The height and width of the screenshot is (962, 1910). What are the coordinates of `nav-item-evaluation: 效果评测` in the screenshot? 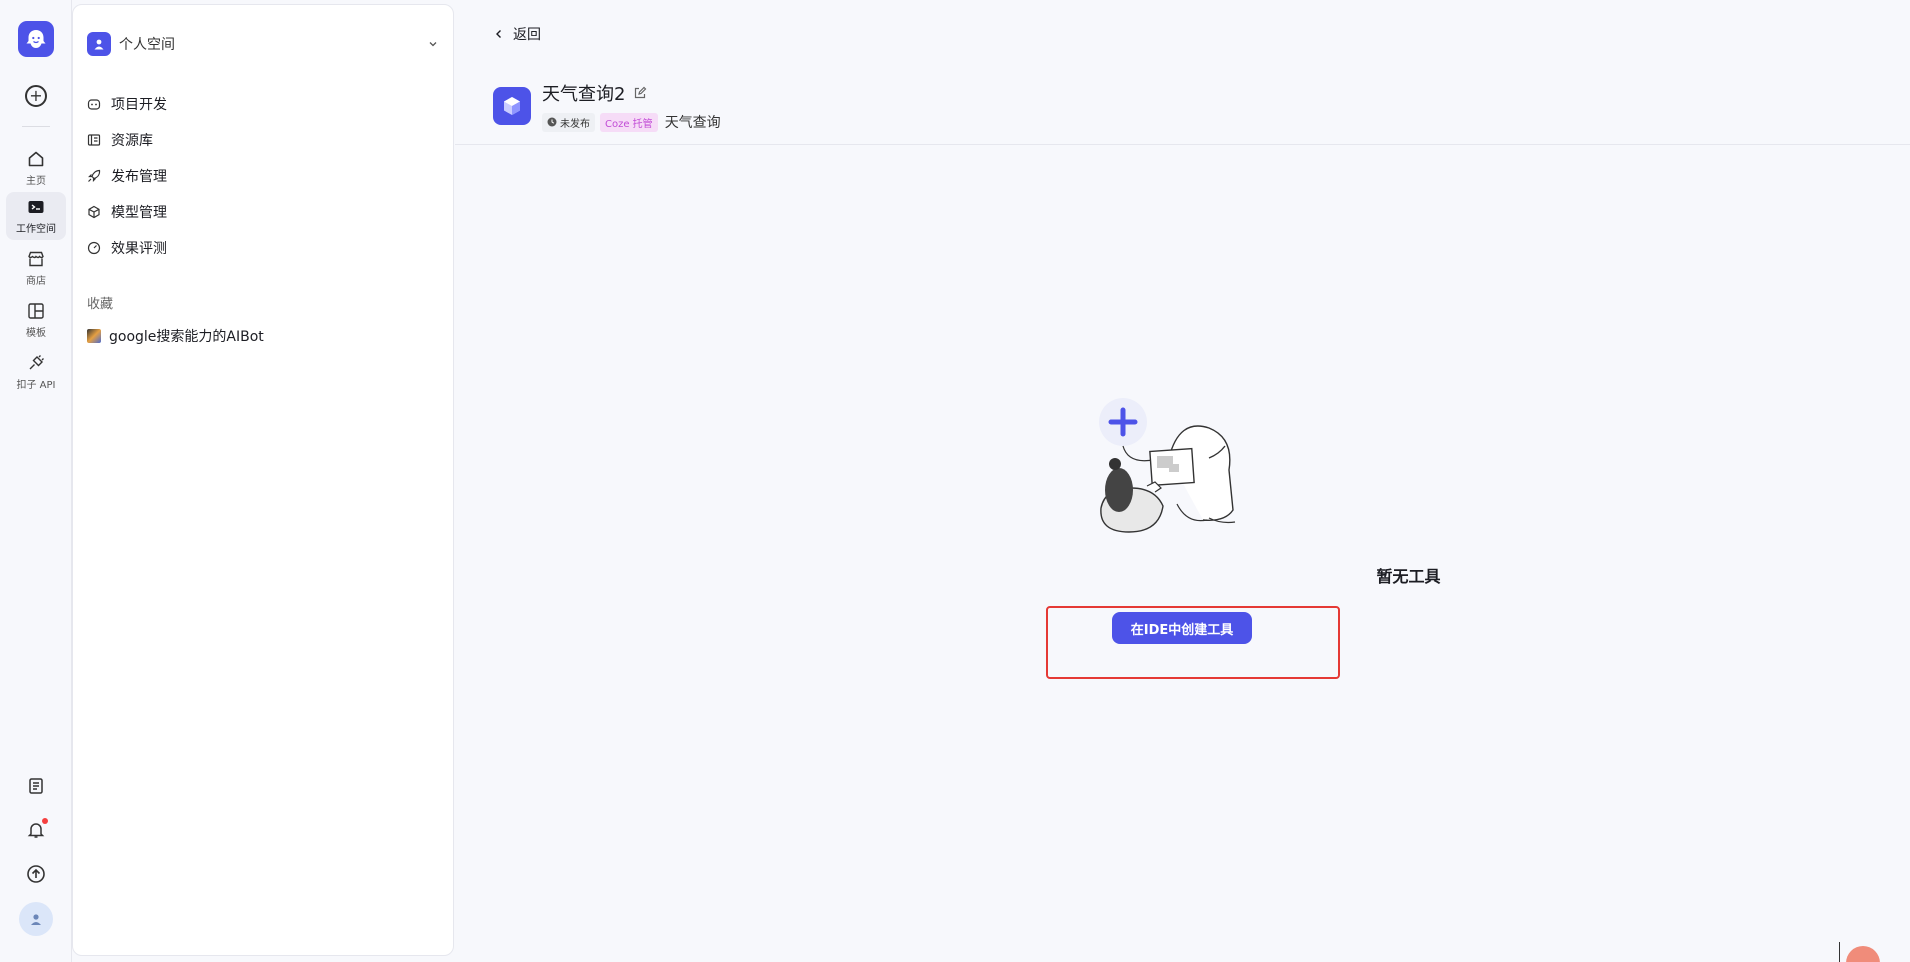 It's located at (127, 248).